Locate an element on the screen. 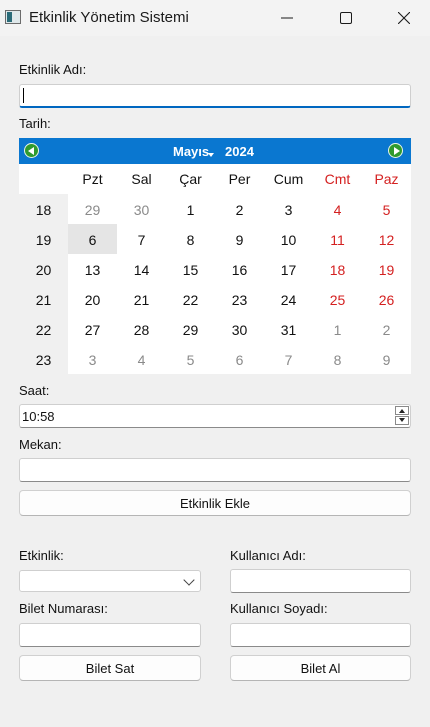 This screenshot has height=727, width=430. calendar-day: 14 is located at coordinates (141, 270).